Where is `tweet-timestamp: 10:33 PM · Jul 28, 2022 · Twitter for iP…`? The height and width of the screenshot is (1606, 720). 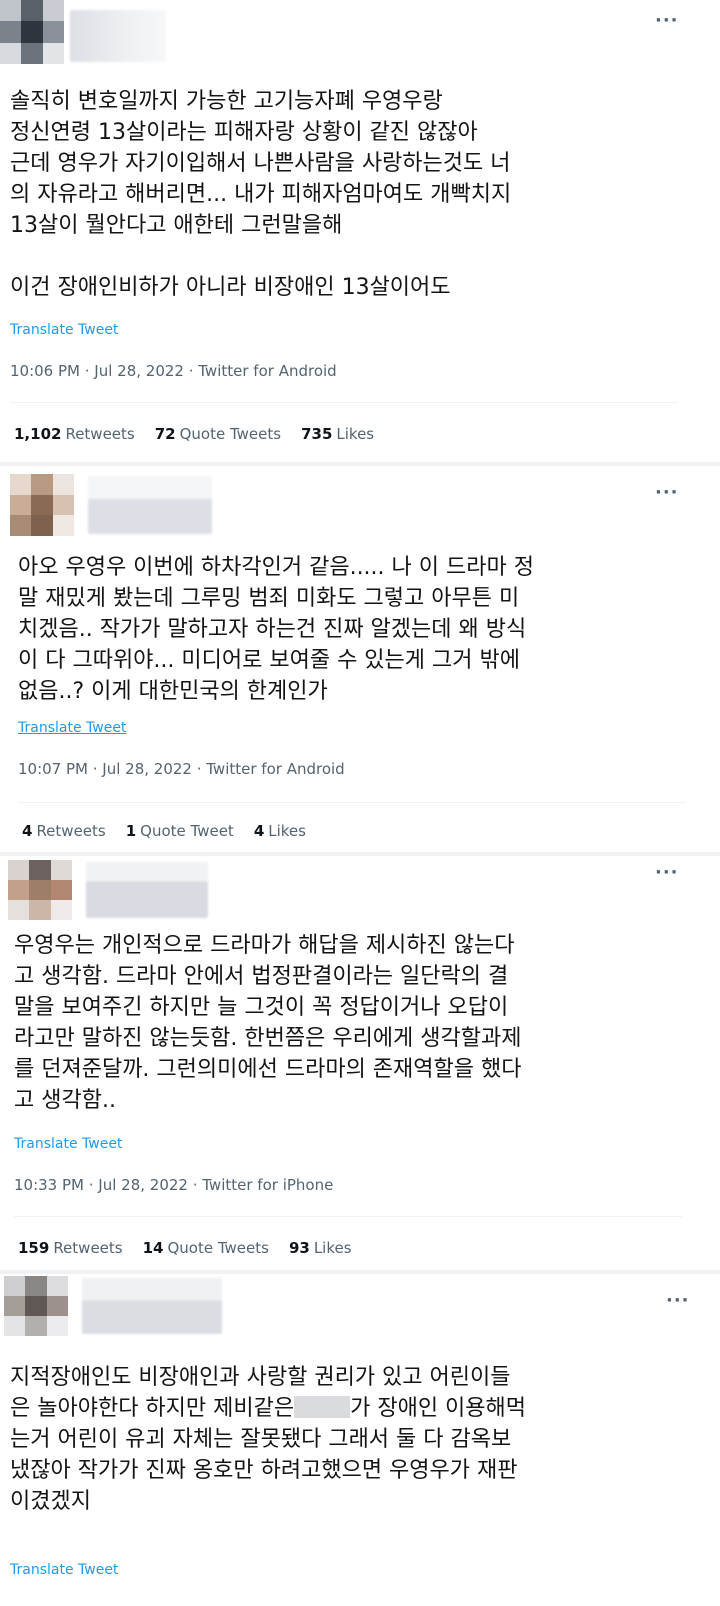 tweet-timestamp: 10:33 PM · Jul 28, 2022 · Twitter for iP… is located at coordinates (173, 1185).